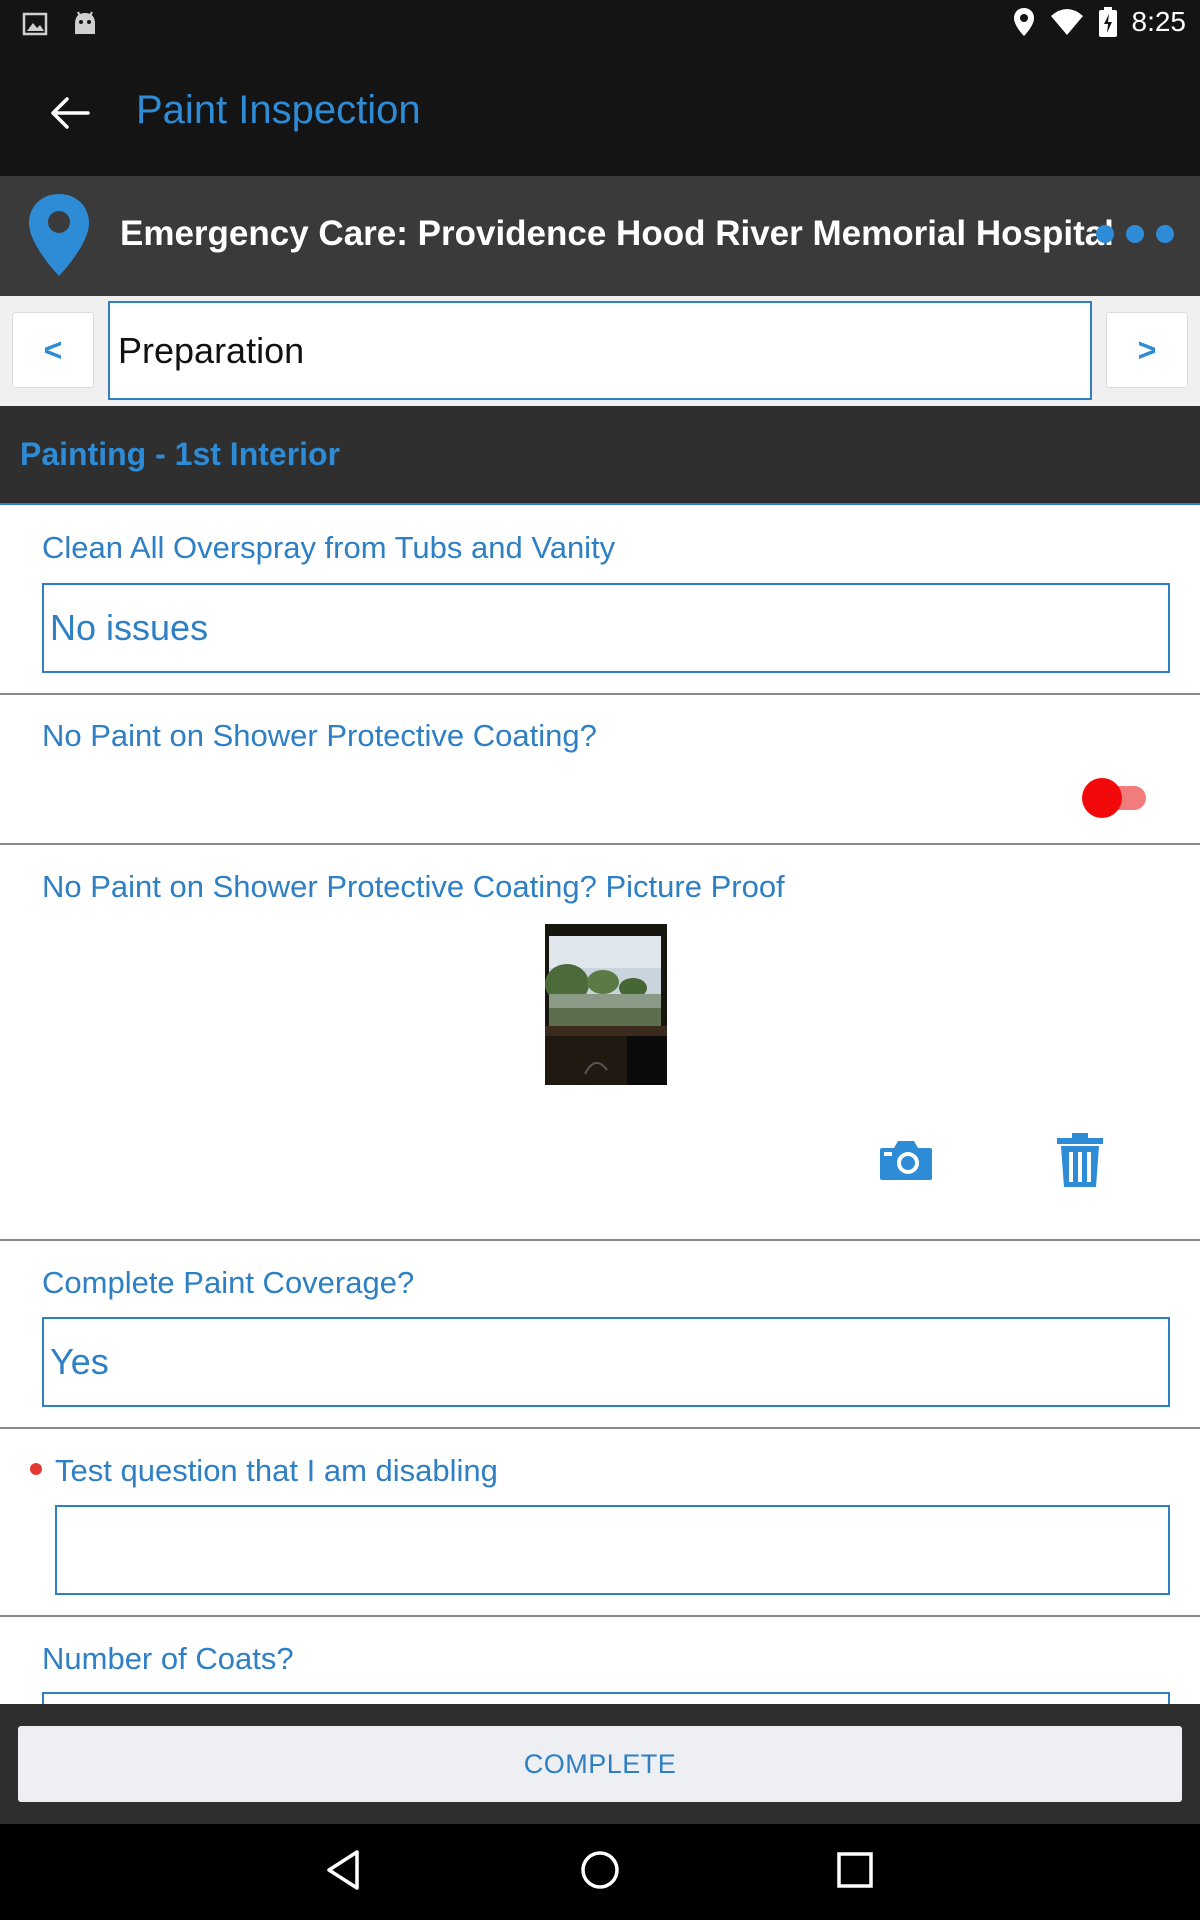  Describe the element at coordinates (1080, 1160) in the screenshot. I see `trash-icon` at that location.